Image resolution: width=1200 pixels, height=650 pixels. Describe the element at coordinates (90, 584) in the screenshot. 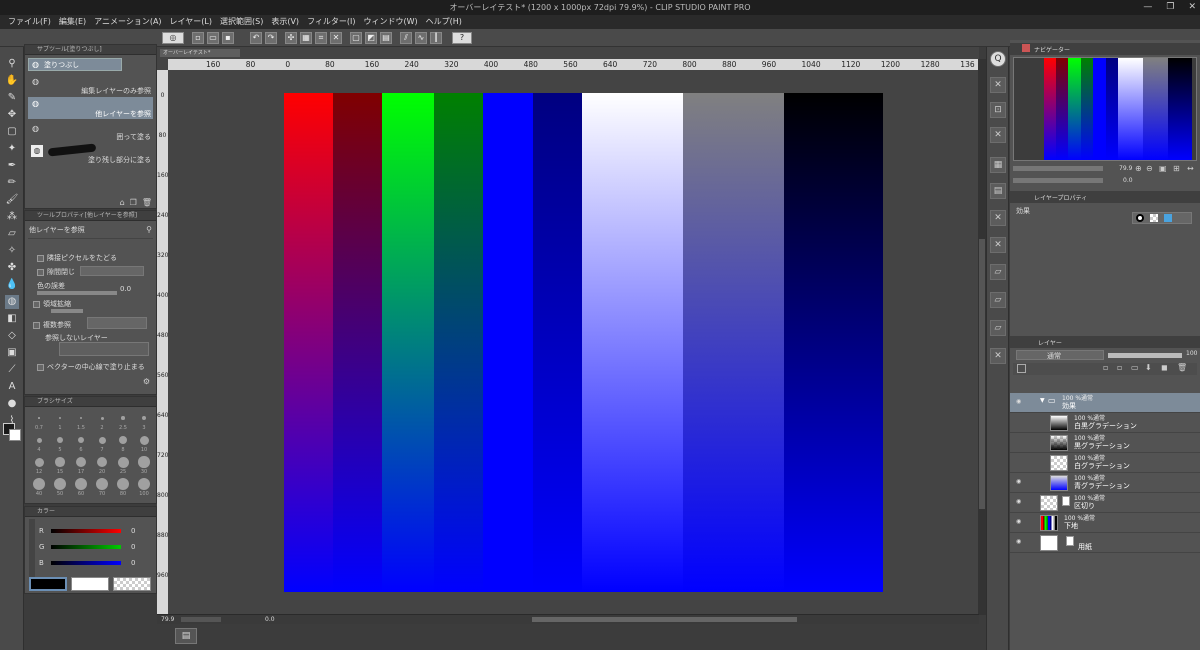

I see `sub-color-chip` at that location.